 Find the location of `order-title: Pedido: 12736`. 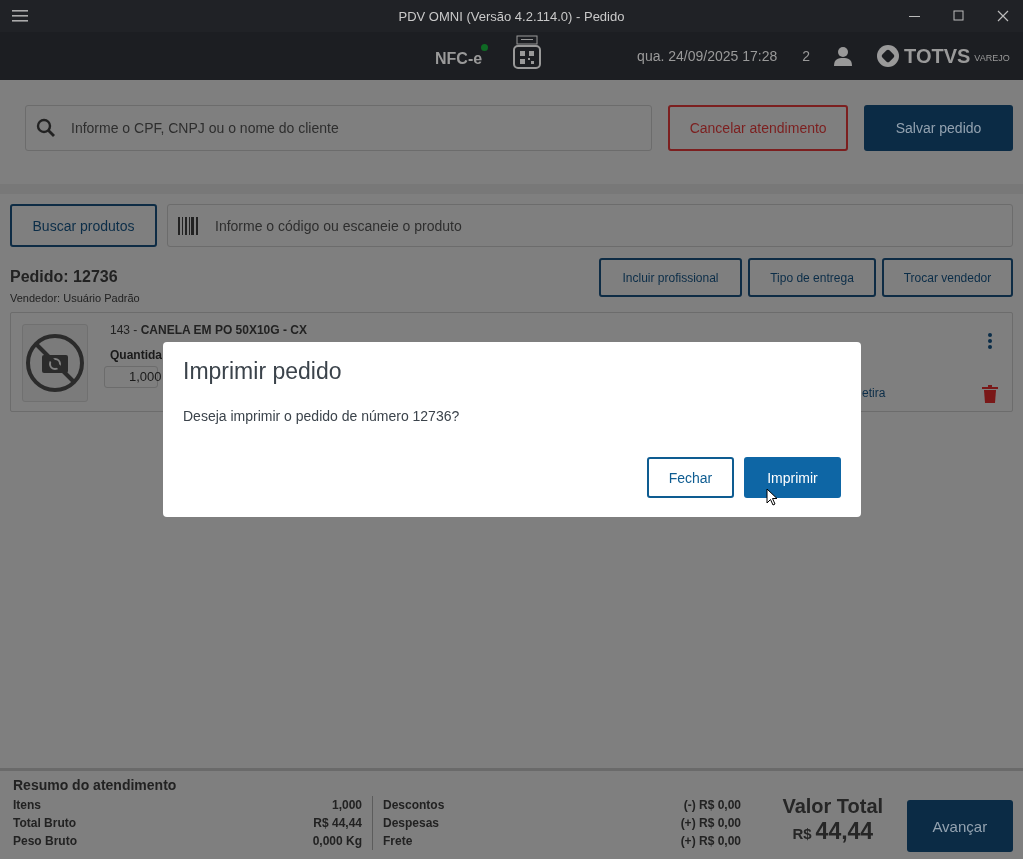

order-title: Pedido: 12736 is located at coordinates (64, 277).